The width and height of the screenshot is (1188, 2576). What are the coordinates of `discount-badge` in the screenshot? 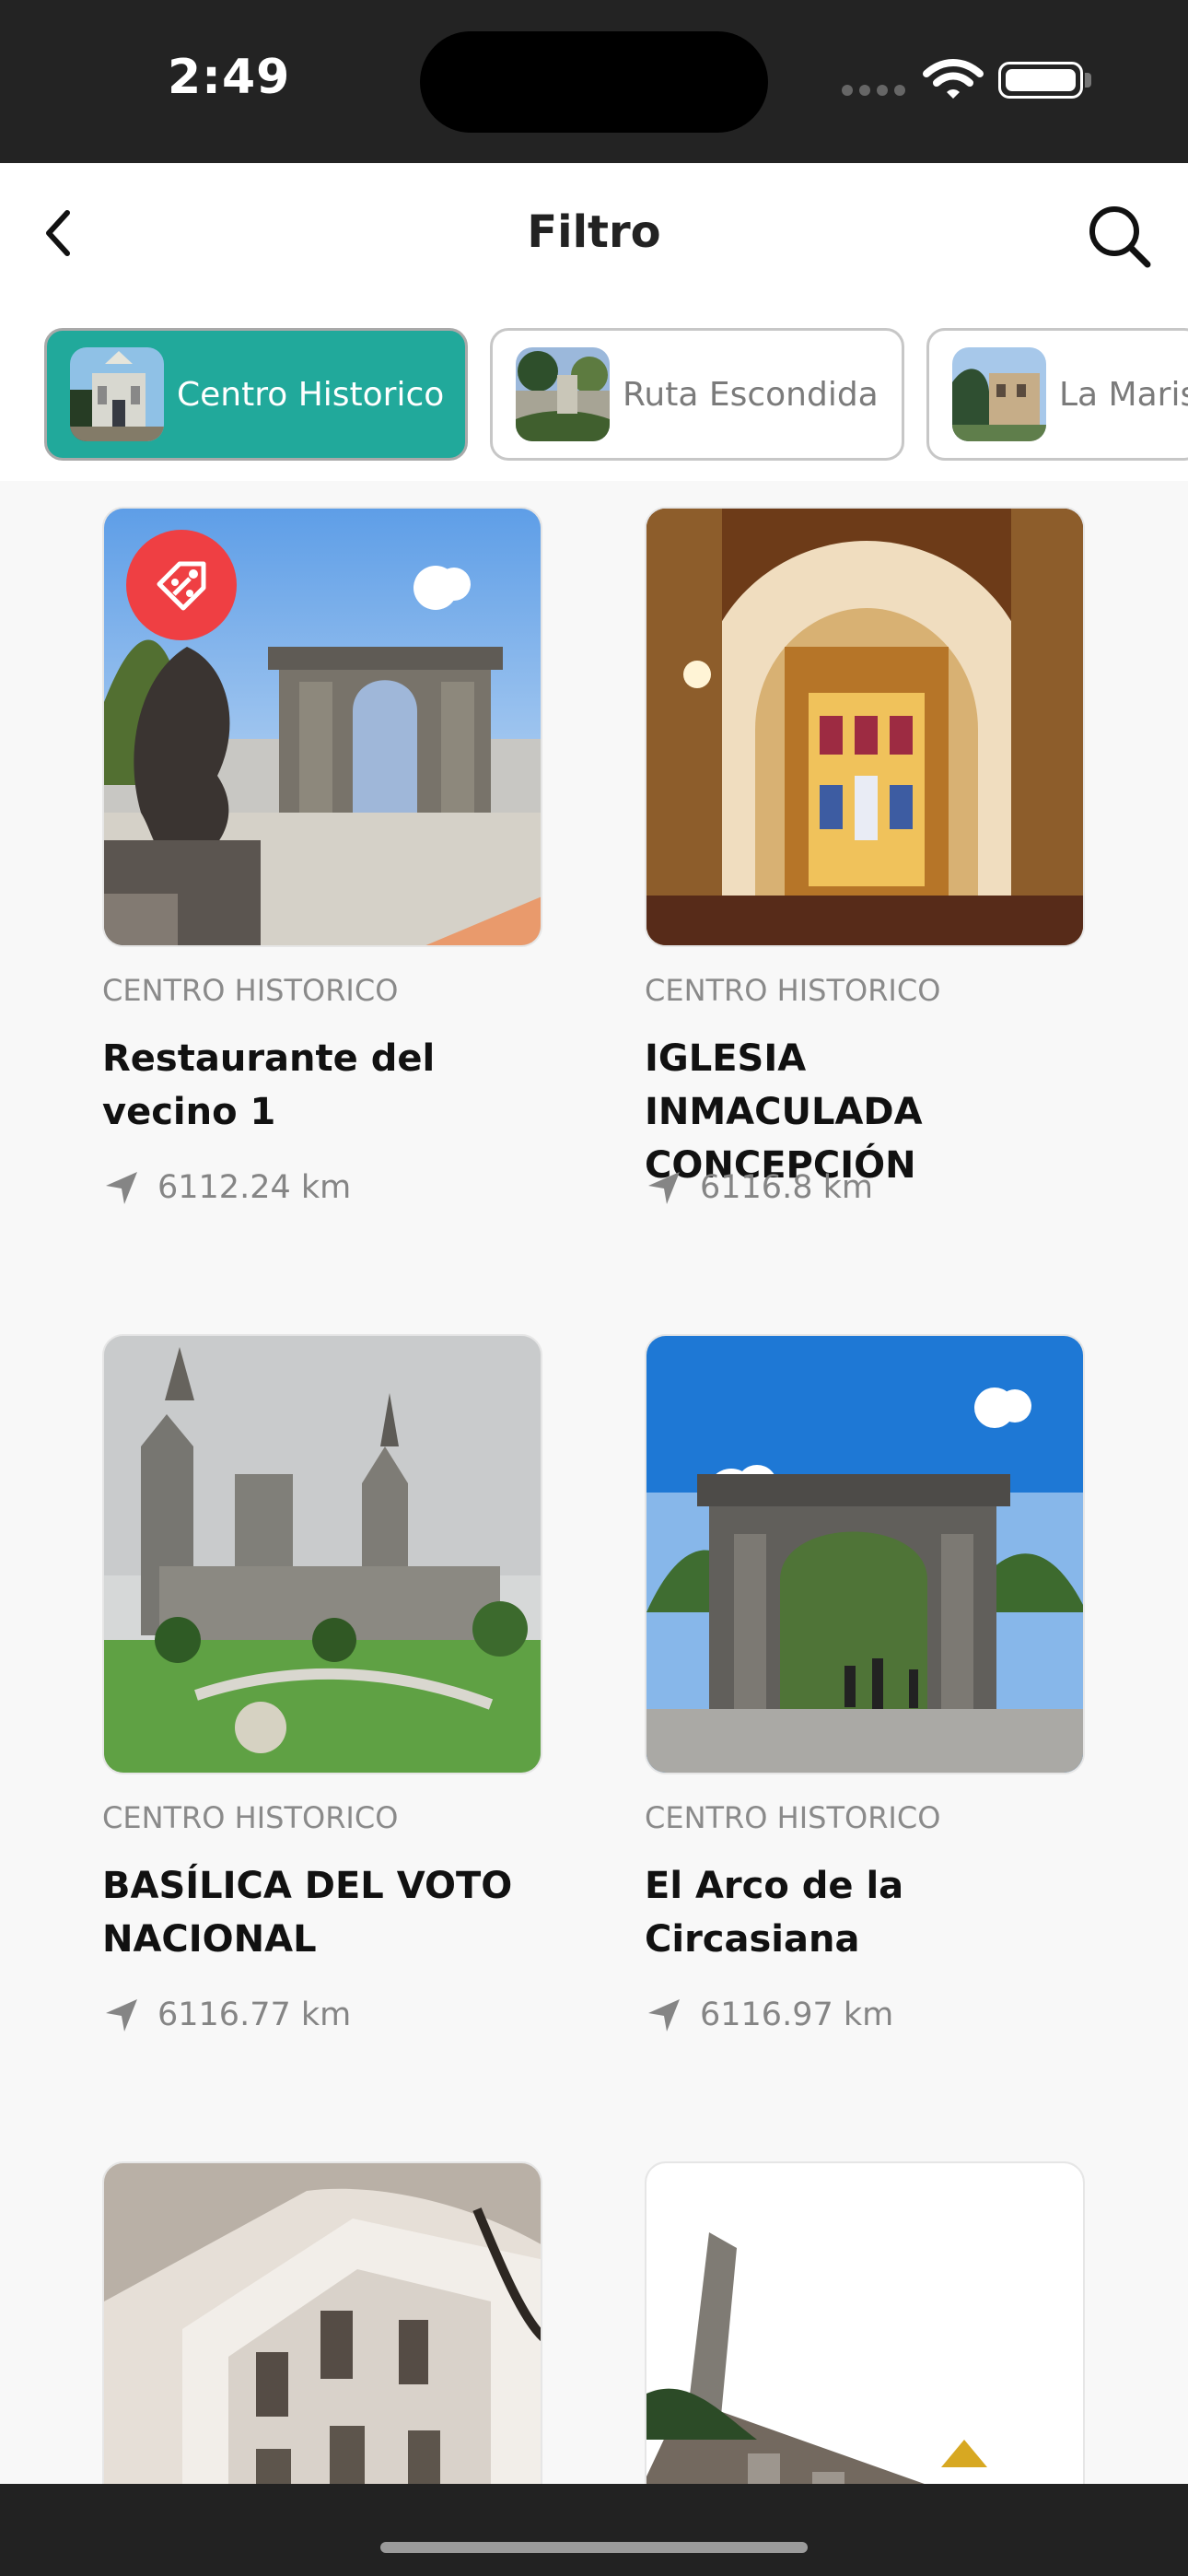 It's located at (181, 585).